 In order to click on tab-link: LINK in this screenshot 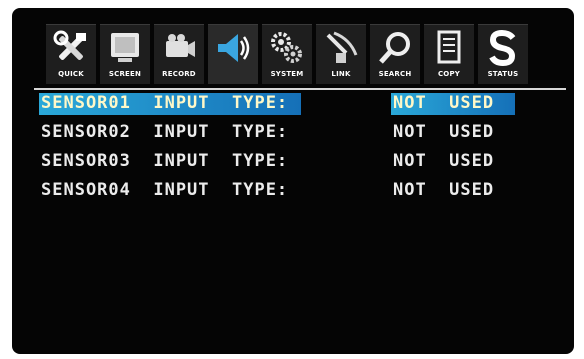, I will do `click(341, 54)`.